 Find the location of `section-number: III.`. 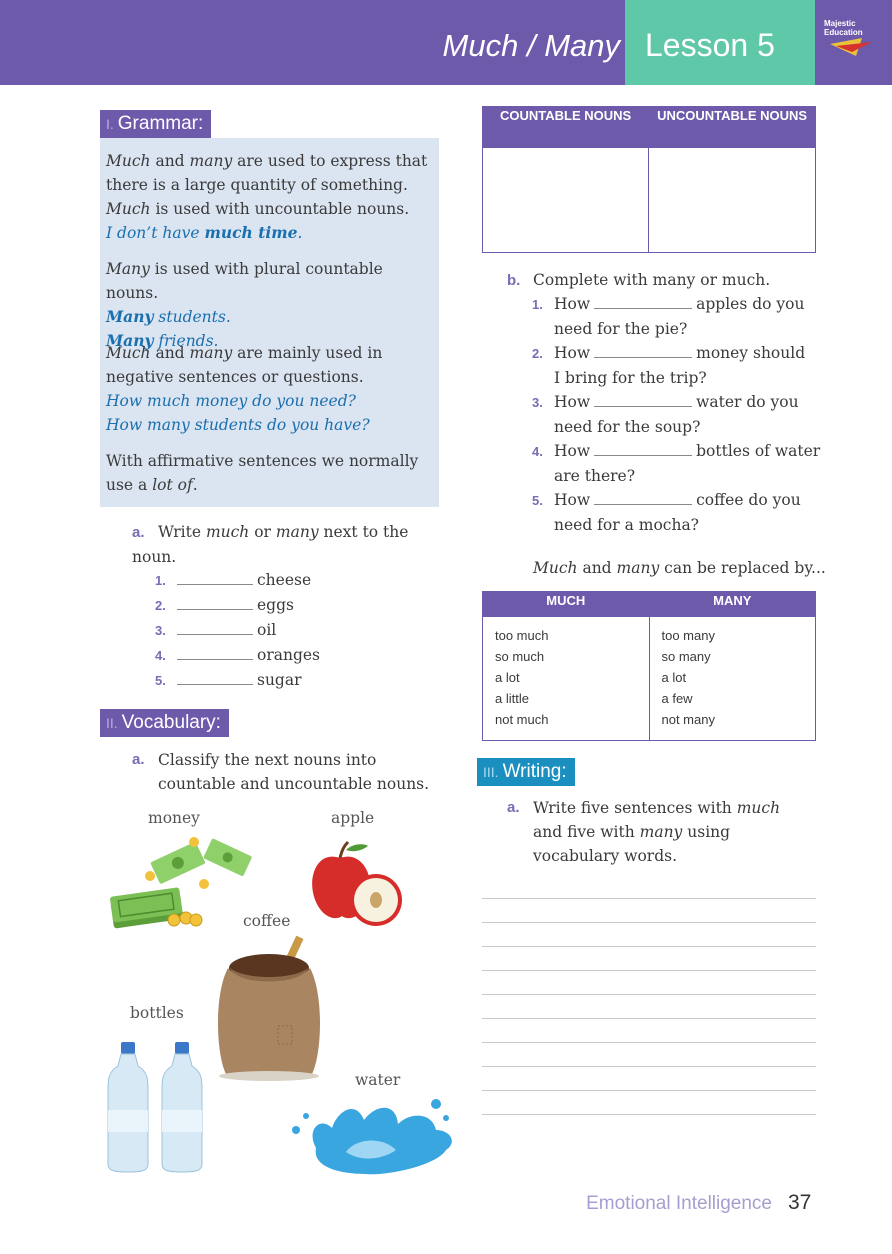

section-number: III. is located at coordinates (491, 772).